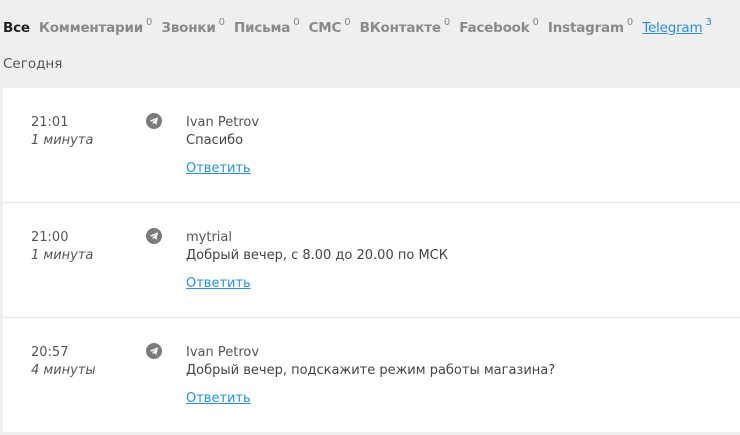 Image resolution: width=740 pixels, height=435 pixels. I want to click on date-group-label: Сегодня, so click(33, 64).